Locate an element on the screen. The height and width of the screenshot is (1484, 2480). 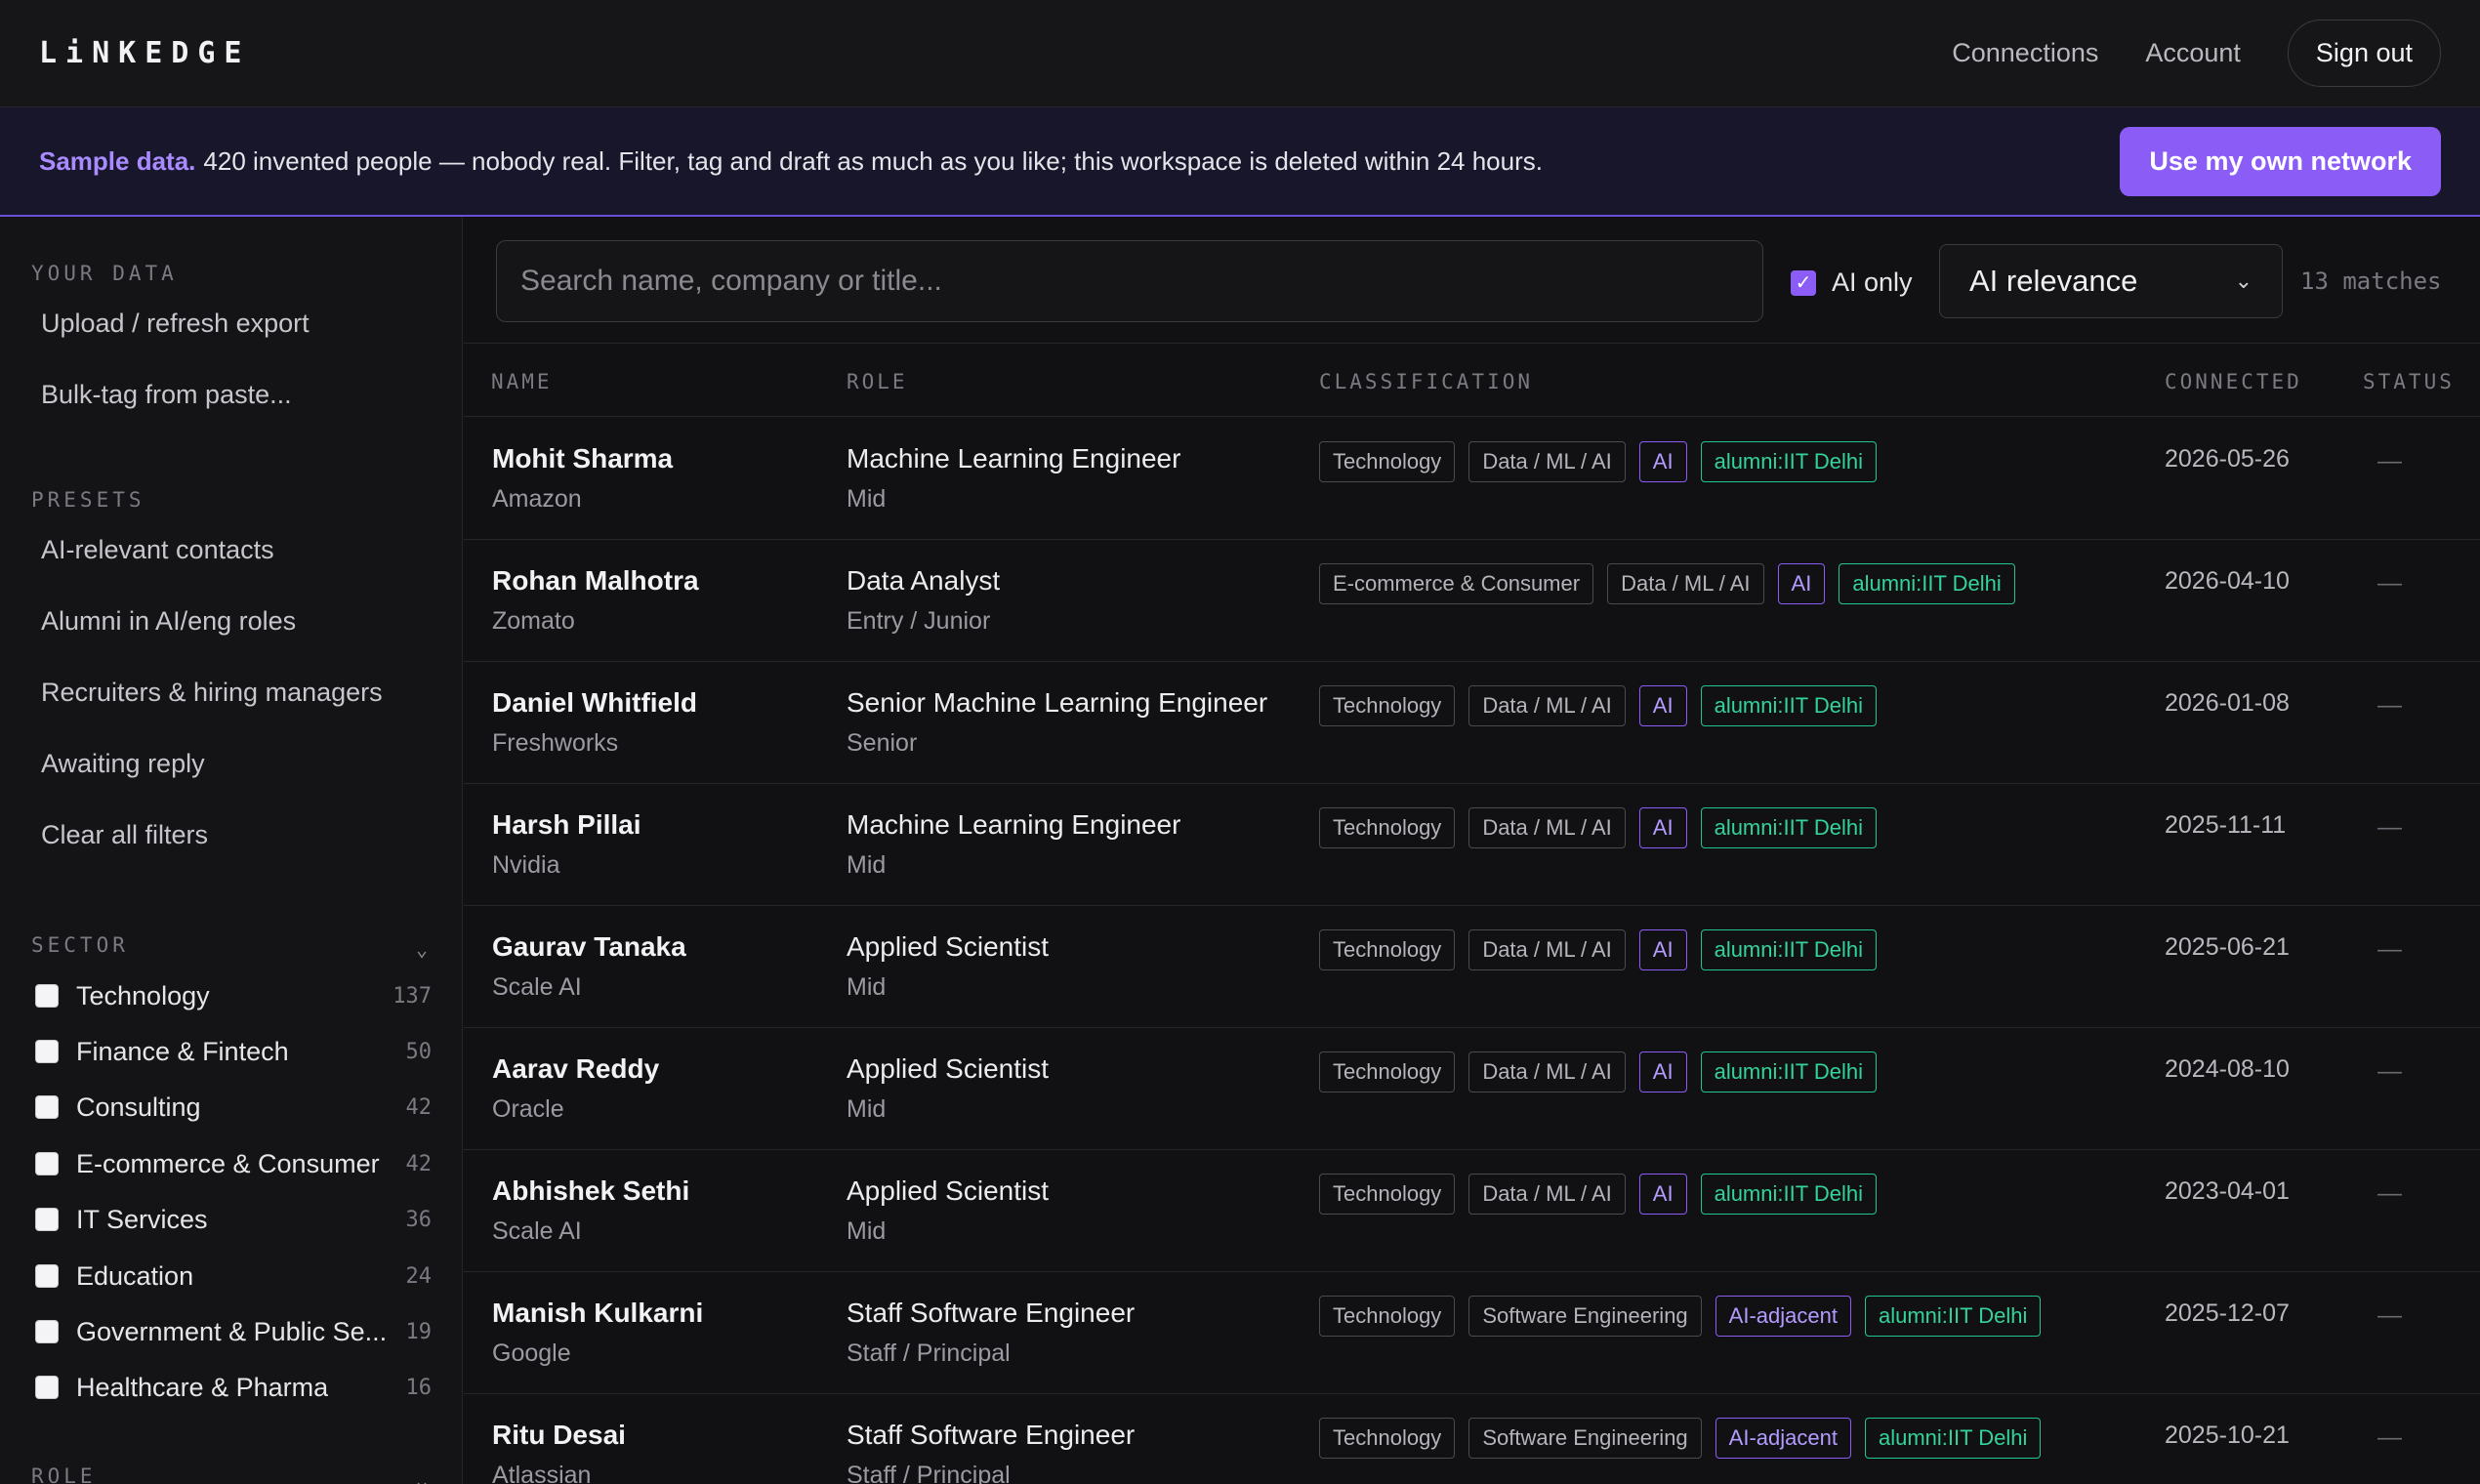
sector-label: SECTOR ⌄ is located at coordinates (231, 947).